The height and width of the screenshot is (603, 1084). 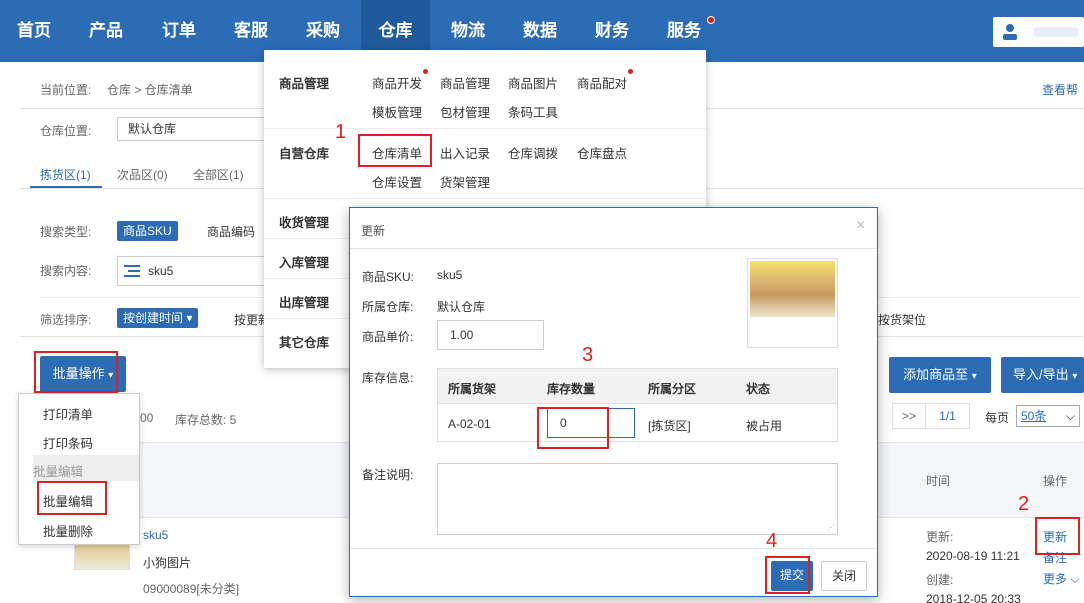 I want to click on mm-transfer: 仓库调拨, so click(x=533, y=152).